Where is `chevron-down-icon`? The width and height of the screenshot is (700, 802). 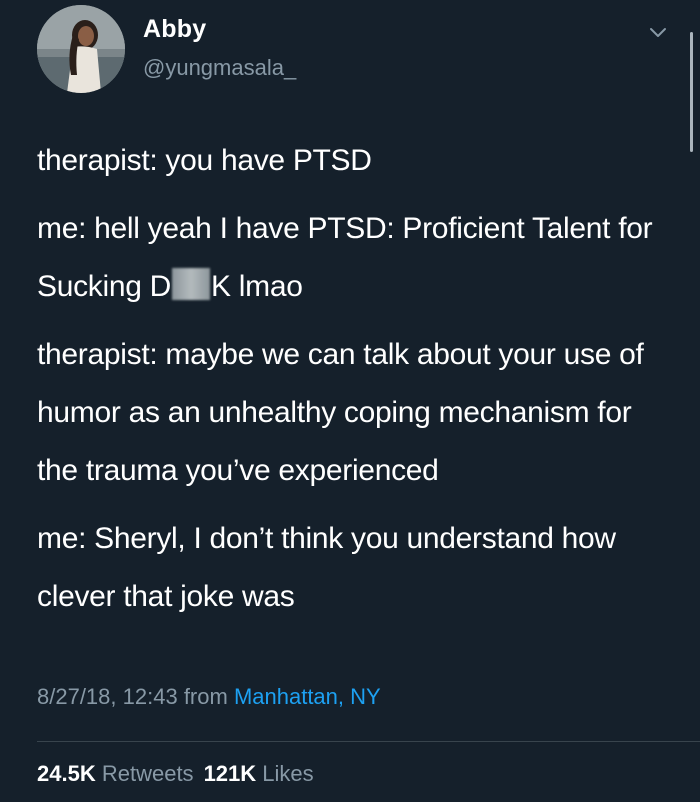
chevron-down-icon is located at coordinates (658, 33).